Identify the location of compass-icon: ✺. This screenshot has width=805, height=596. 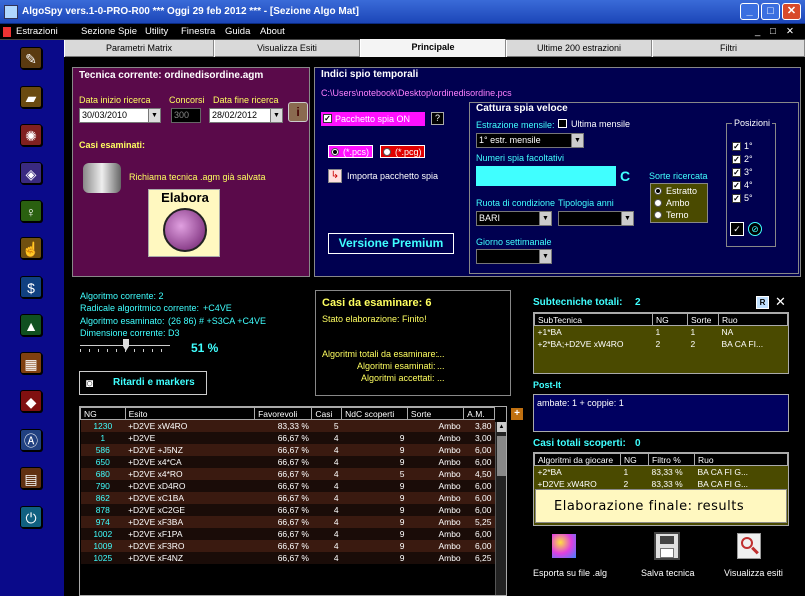
(31, 135).